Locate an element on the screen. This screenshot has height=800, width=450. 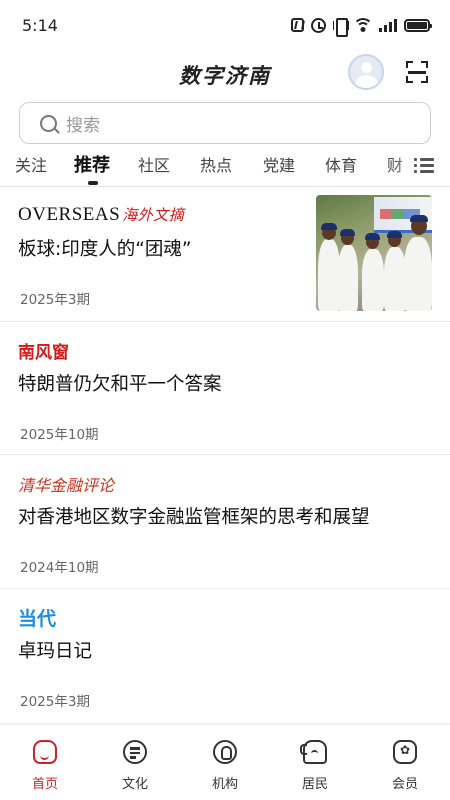
bottom-nav: 首页 文化 机构 居民 会员 is located at coordinates (225, 762).